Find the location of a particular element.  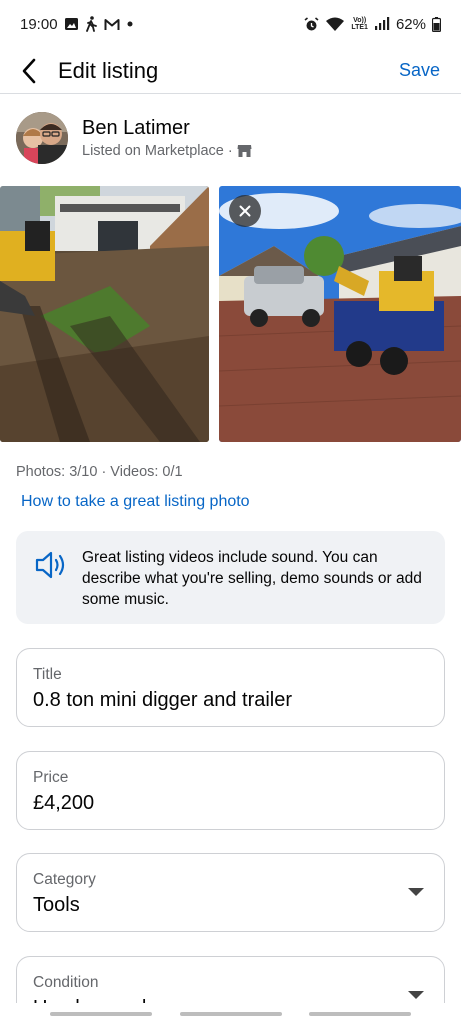

save-button: Save is located at coordinates (419, 70).